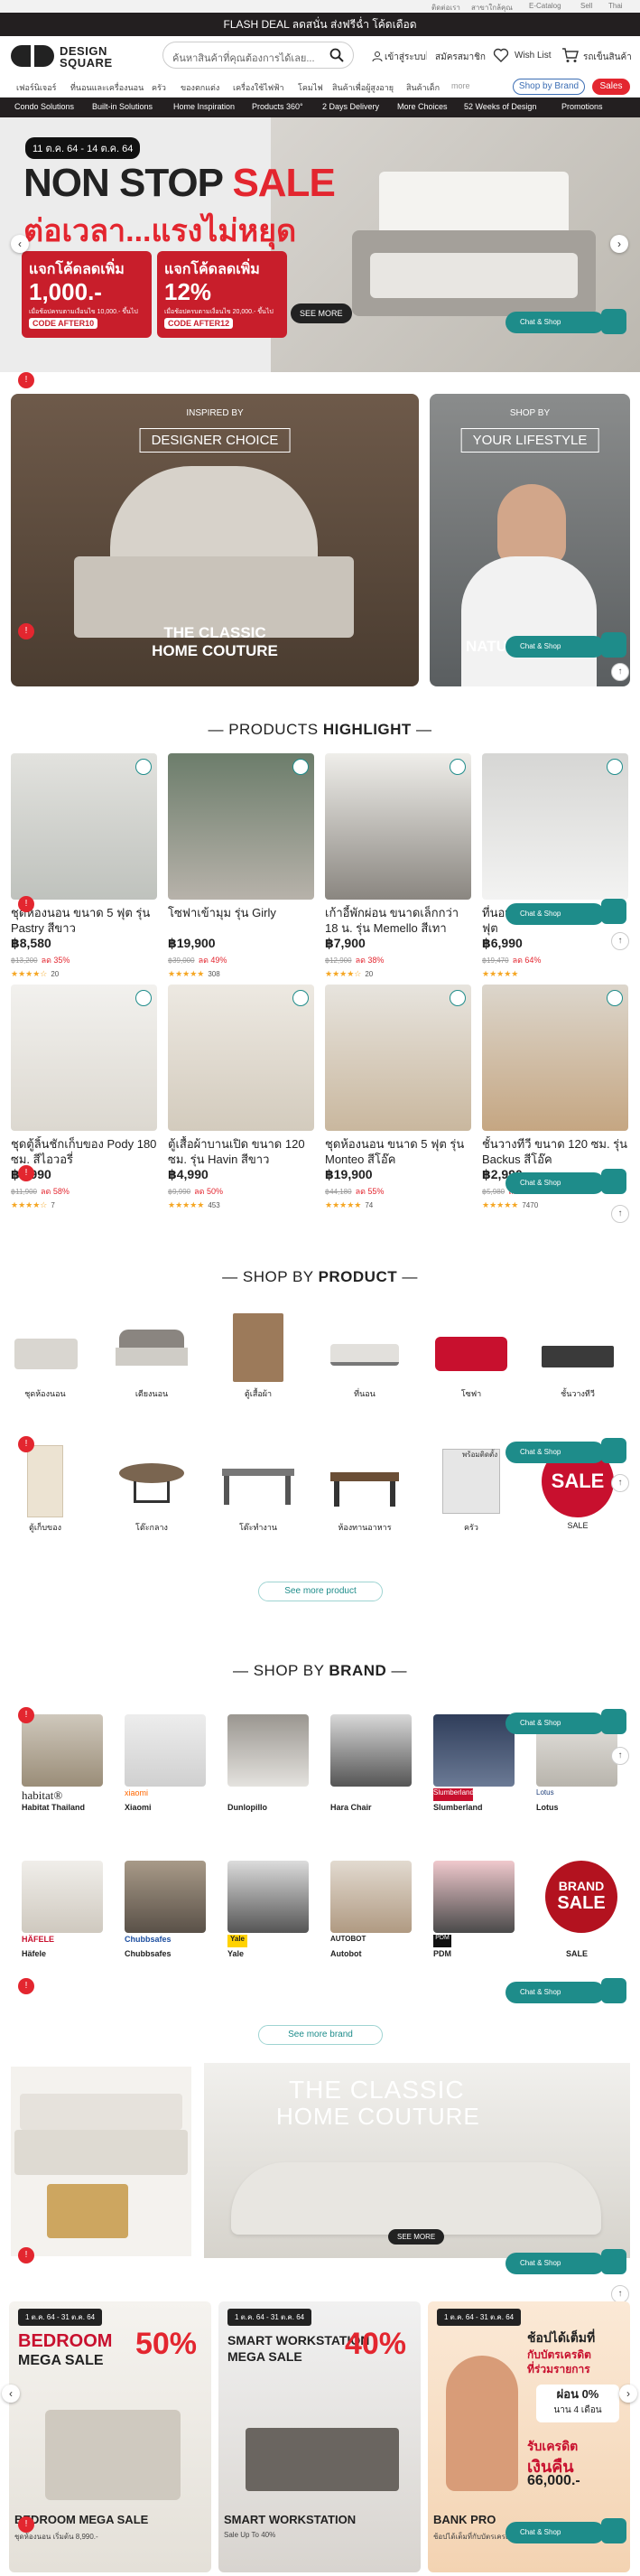 This screenshot has width=640, height=2576. I want to click on couture-banner: THE CLASSIC HOME COUTURE SEE MORE, so click(417, 2160).